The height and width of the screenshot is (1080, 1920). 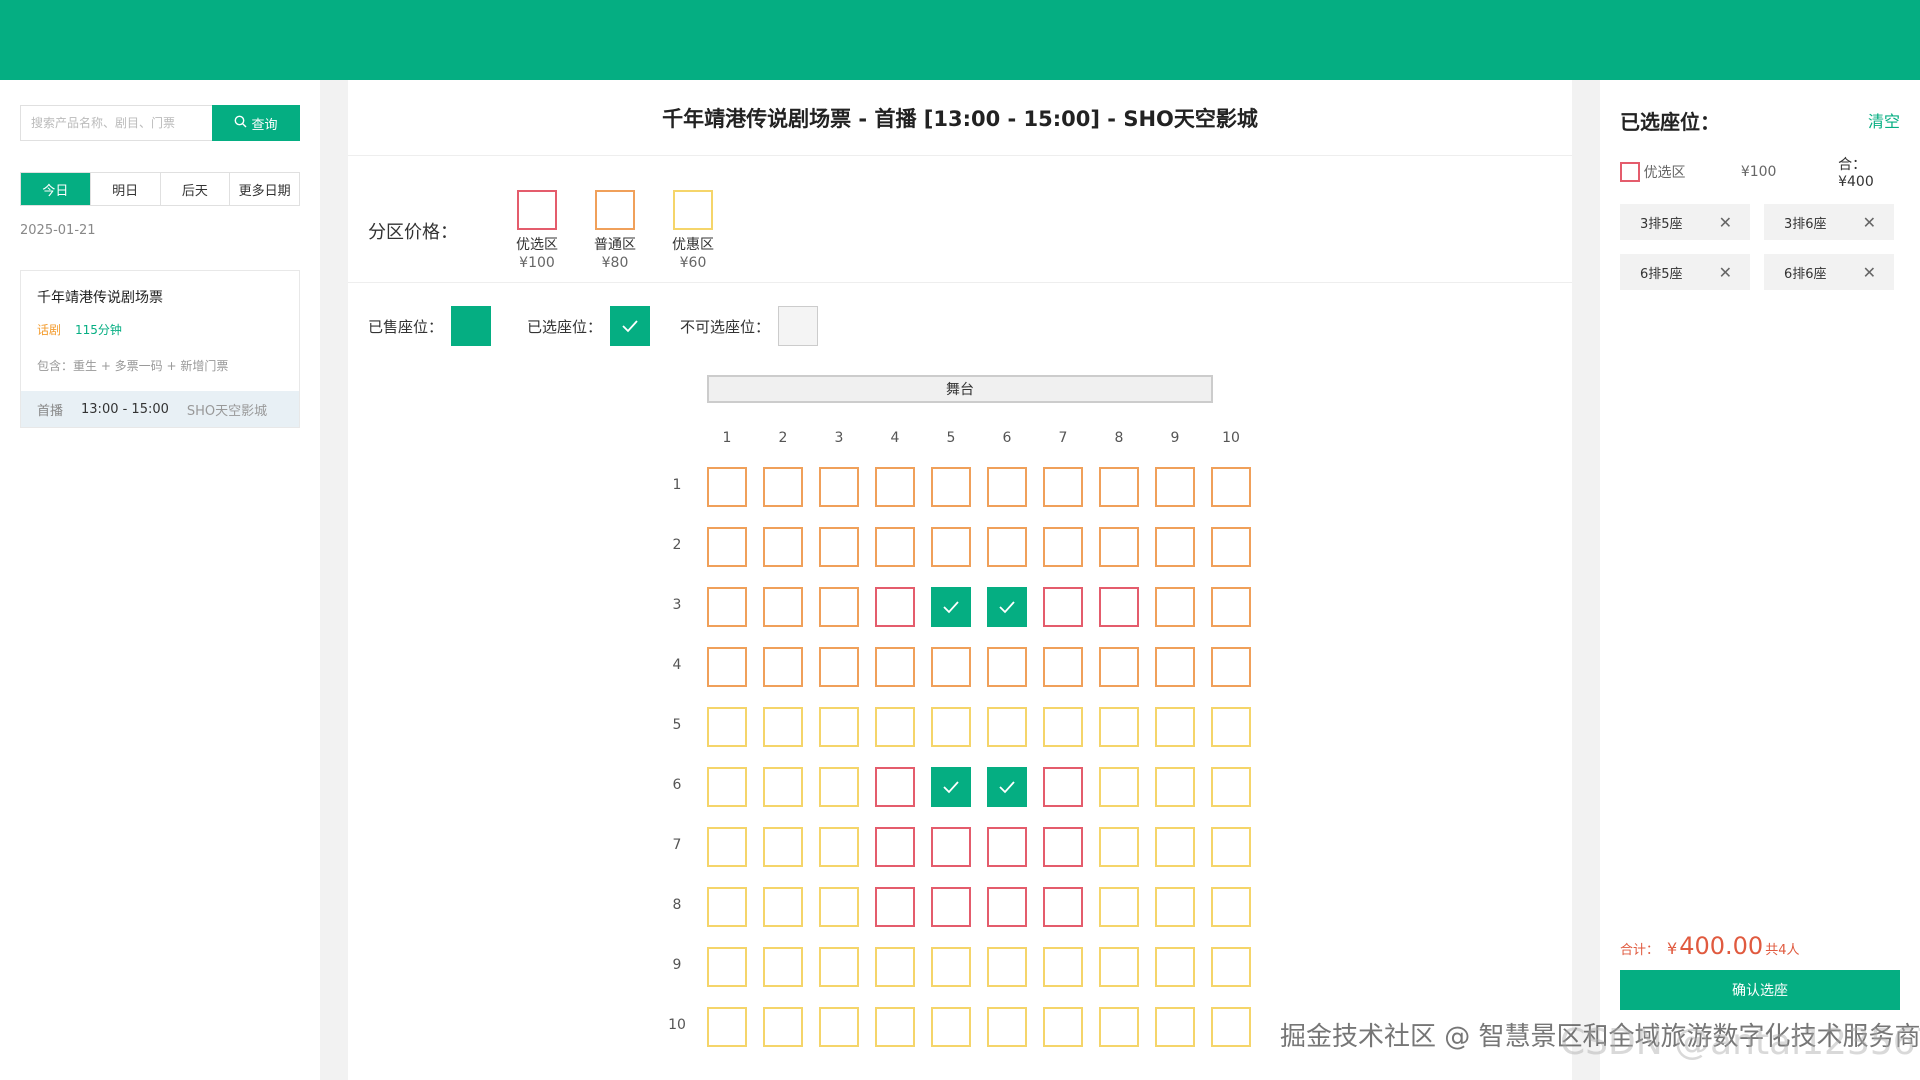 I want to click on date-tab-today: 今日, so click(x=56, y=189).